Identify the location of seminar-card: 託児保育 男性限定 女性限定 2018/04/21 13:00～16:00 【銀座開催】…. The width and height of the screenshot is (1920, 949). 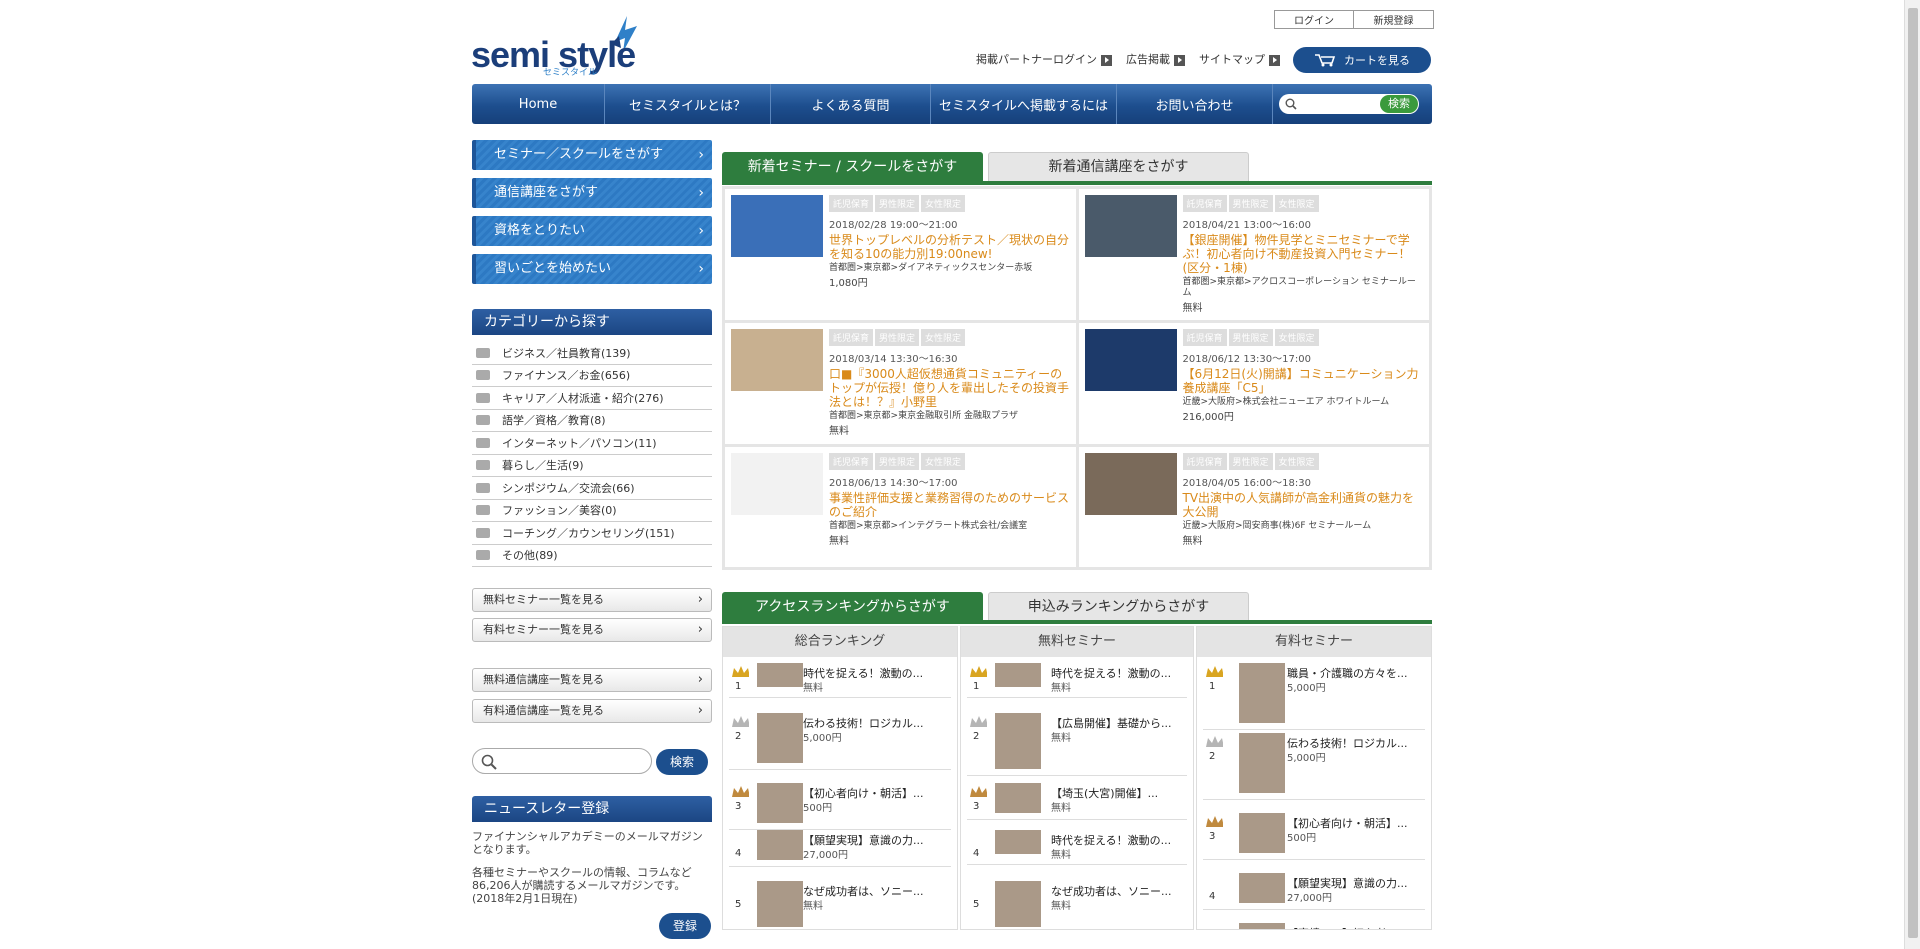
(1253, 254).